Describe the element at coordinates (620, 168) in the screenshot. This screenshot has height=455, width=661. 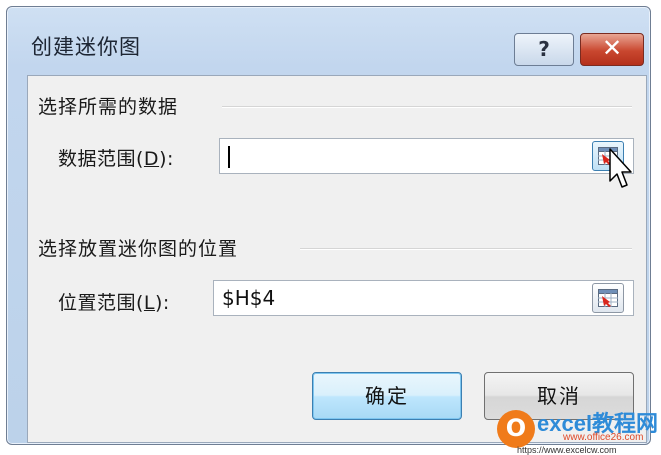
I see `mouse-pointer-icon` at that location.